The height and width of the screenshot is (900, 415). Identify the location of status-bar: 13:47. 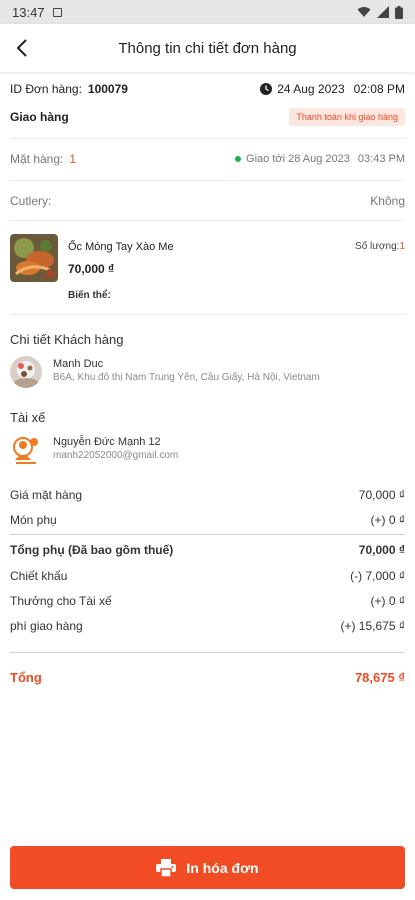
(207, 12).